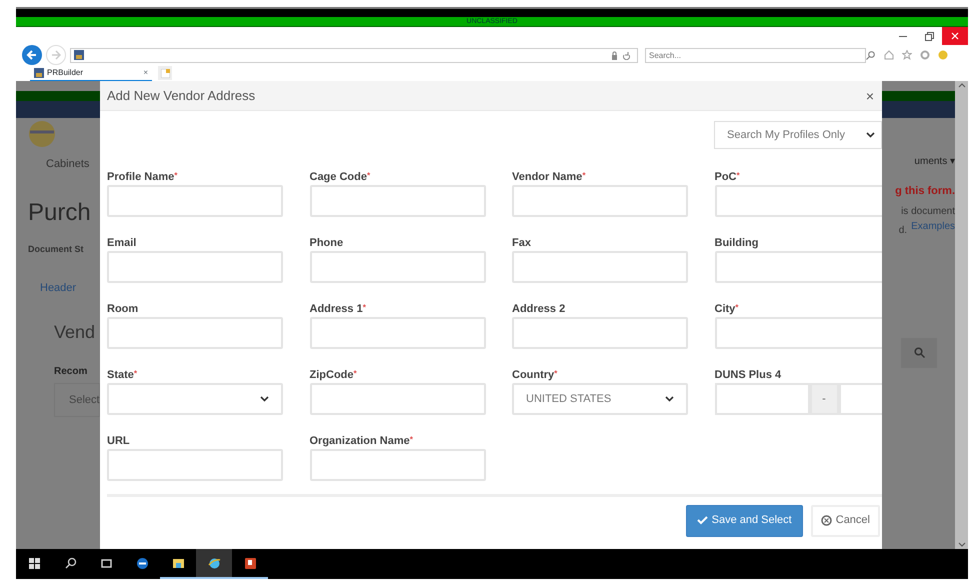 This screenshot has width=980, height=584. What do you see at coordinates (123, 309) in the screenshot?
I see `field-label: Room` at bounding box center [123, 309].